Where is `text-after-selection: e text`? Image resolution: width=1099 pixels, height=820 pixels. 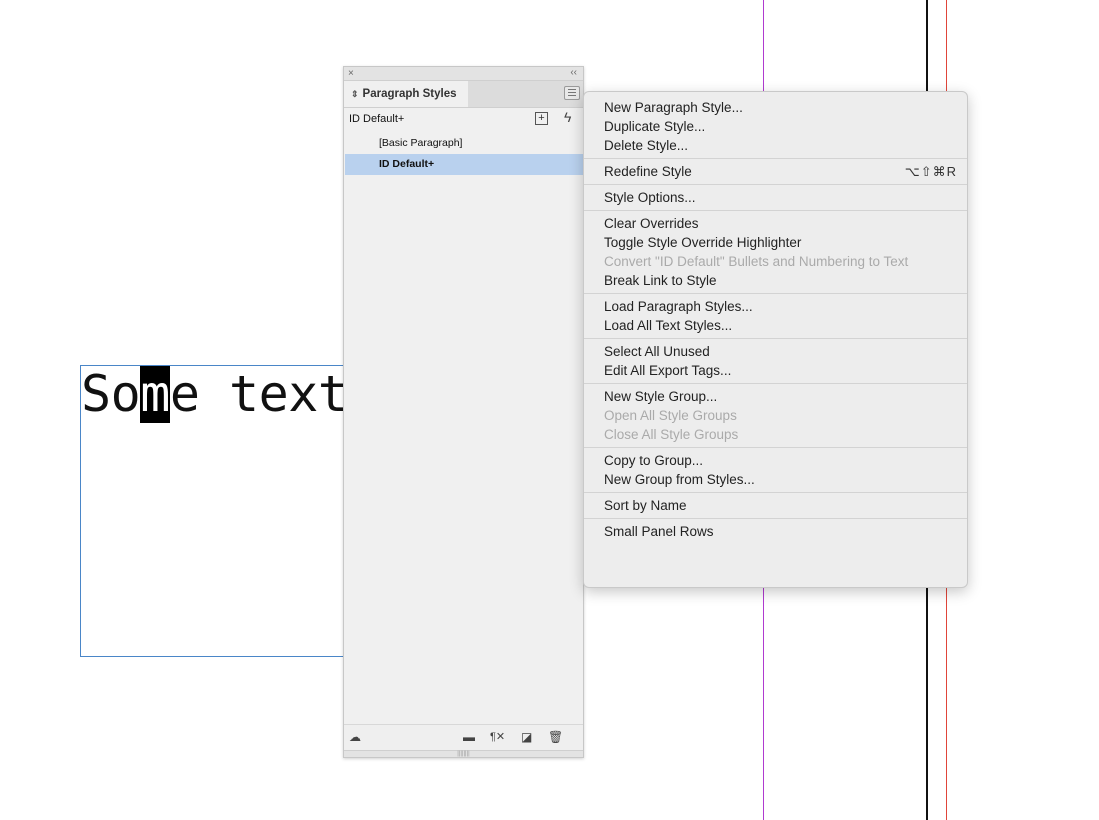
text-after-selection: e text is located at coordinates (258, 394).